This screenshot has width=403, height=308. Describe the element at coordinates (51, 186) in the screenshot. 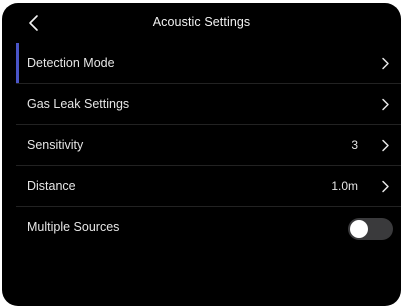

I see `distance-label: Distance` at that location.